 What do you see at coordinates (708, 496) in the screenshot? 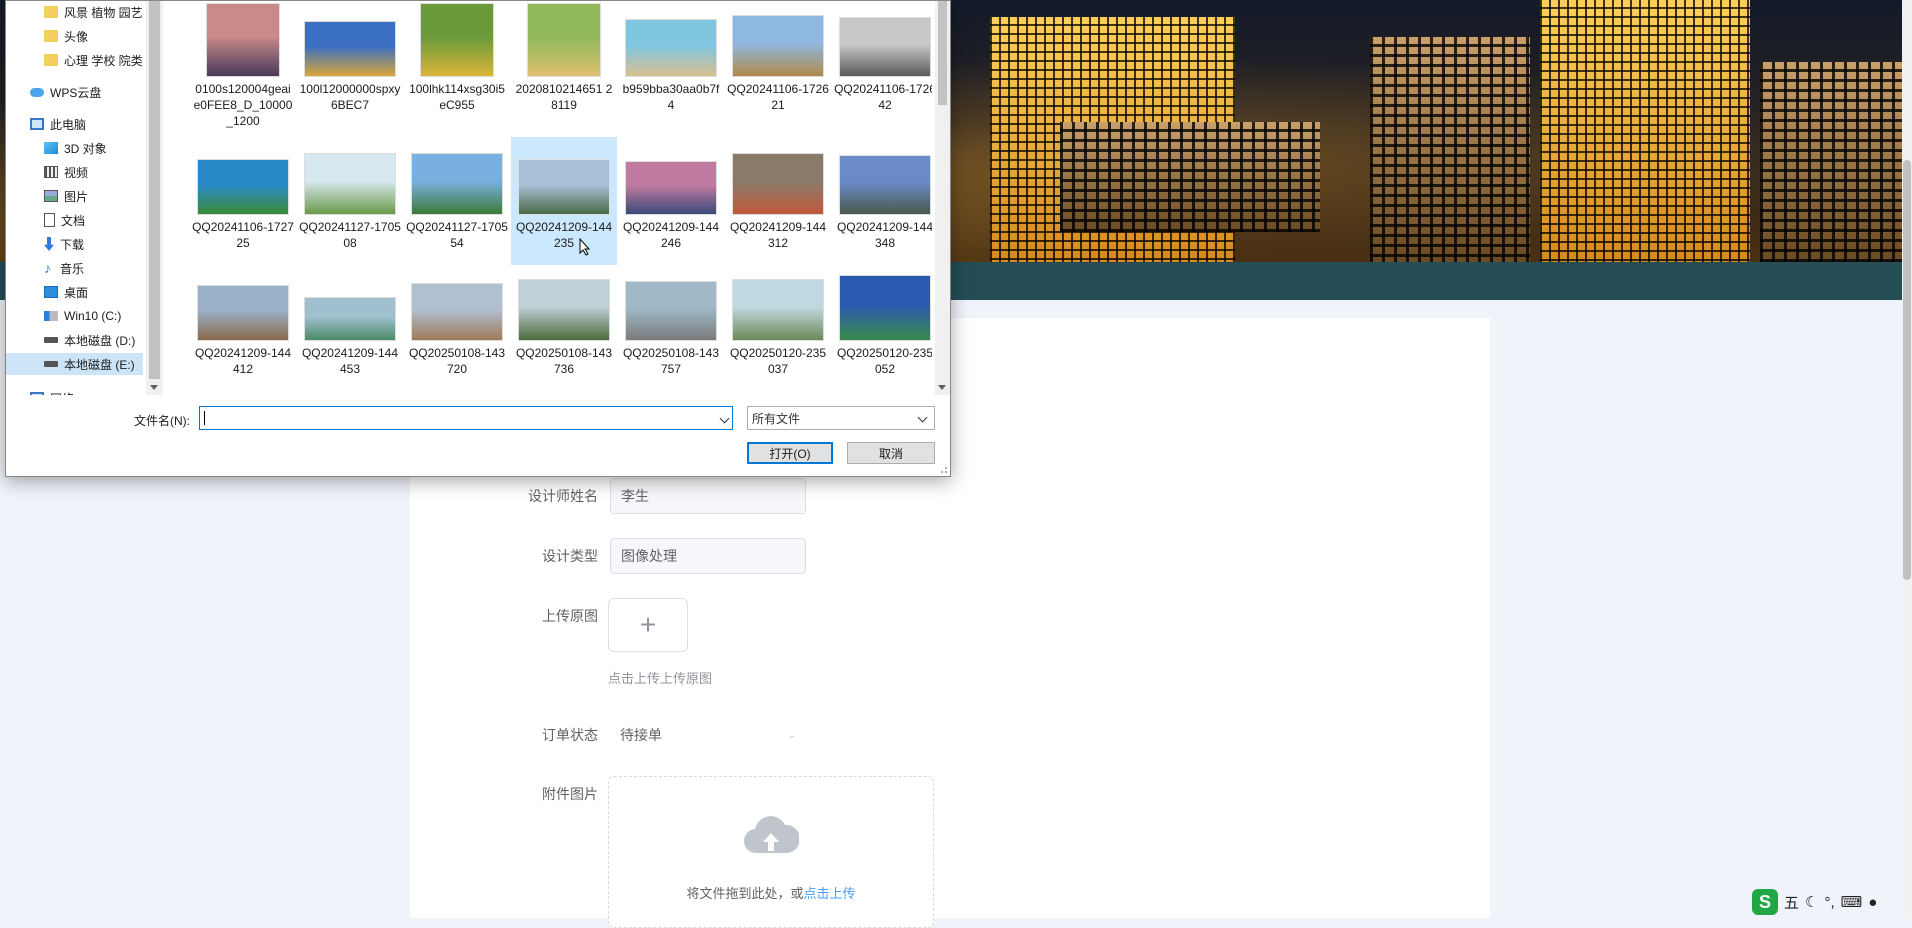
I see `designer-input: 李生` at bounding box center [708, 496].